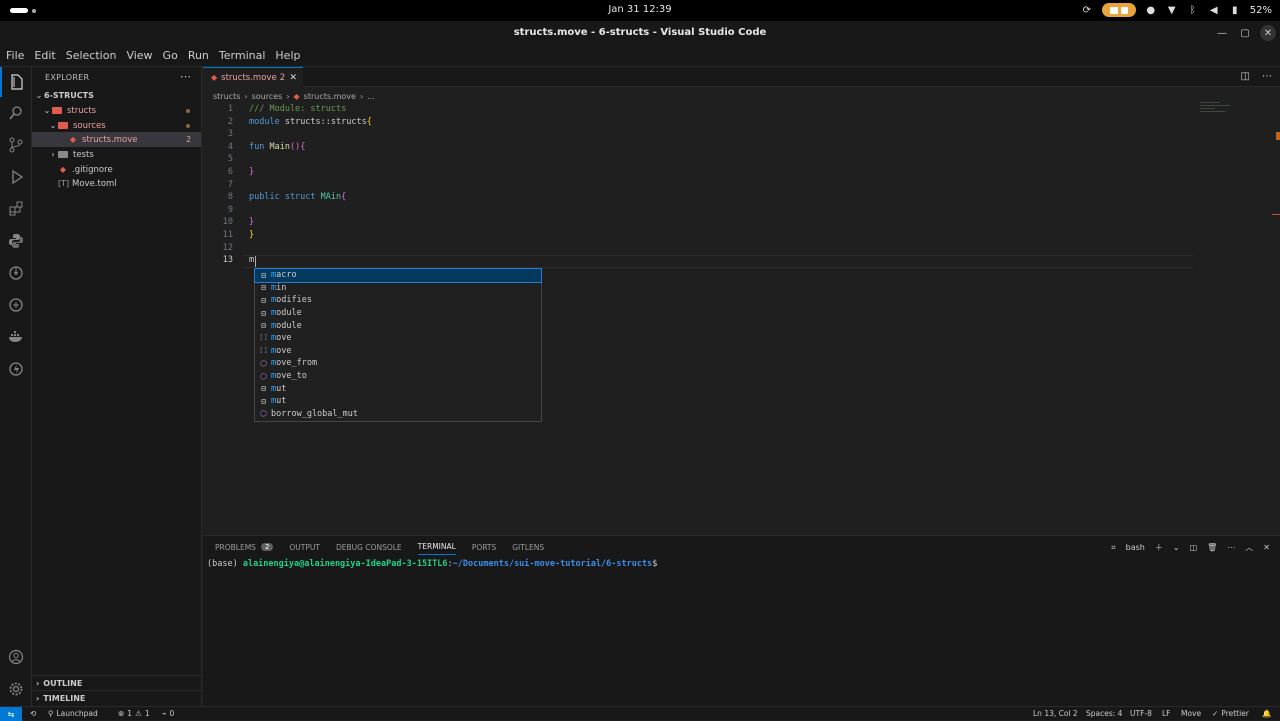 Image resolution: width=1280 pixels, height=721 pixels. Describe the element at coordinates (1141, 713) in the screenshot. I see `encoding-status: UTF-8` at that location.